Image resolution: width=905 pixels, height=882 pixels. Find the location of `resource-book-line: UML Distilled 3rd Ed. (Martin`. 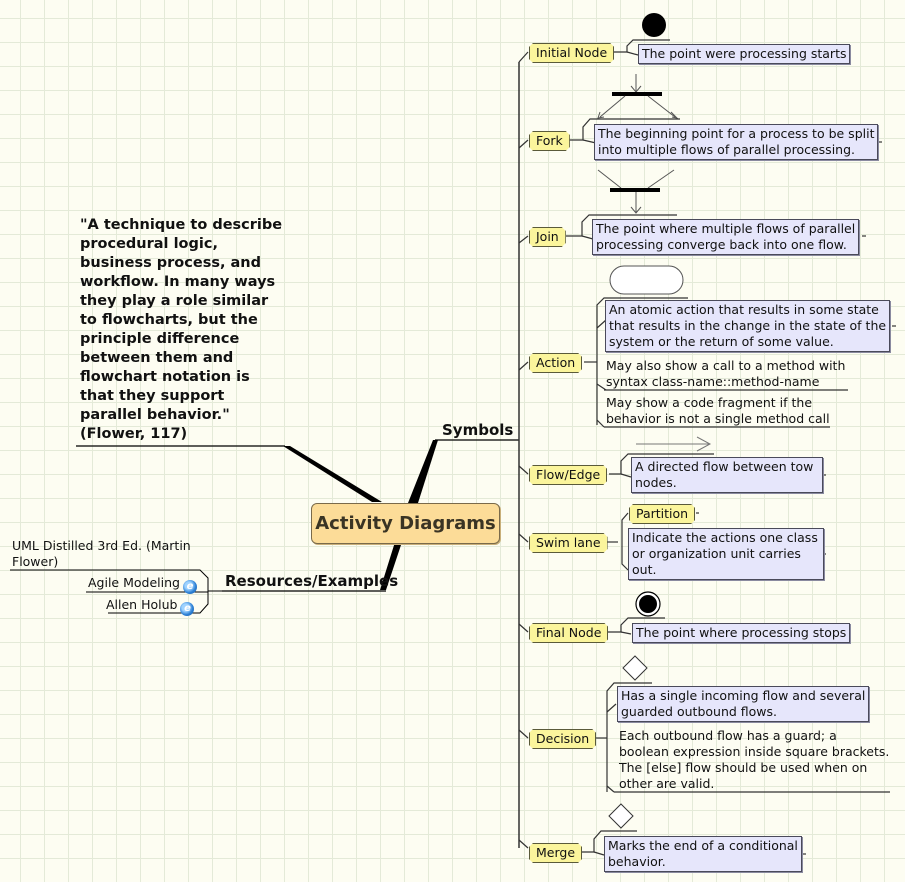

resource-book-line: UML Distilled 3rd Ed. (Martin is located at coordinates (101, 545).